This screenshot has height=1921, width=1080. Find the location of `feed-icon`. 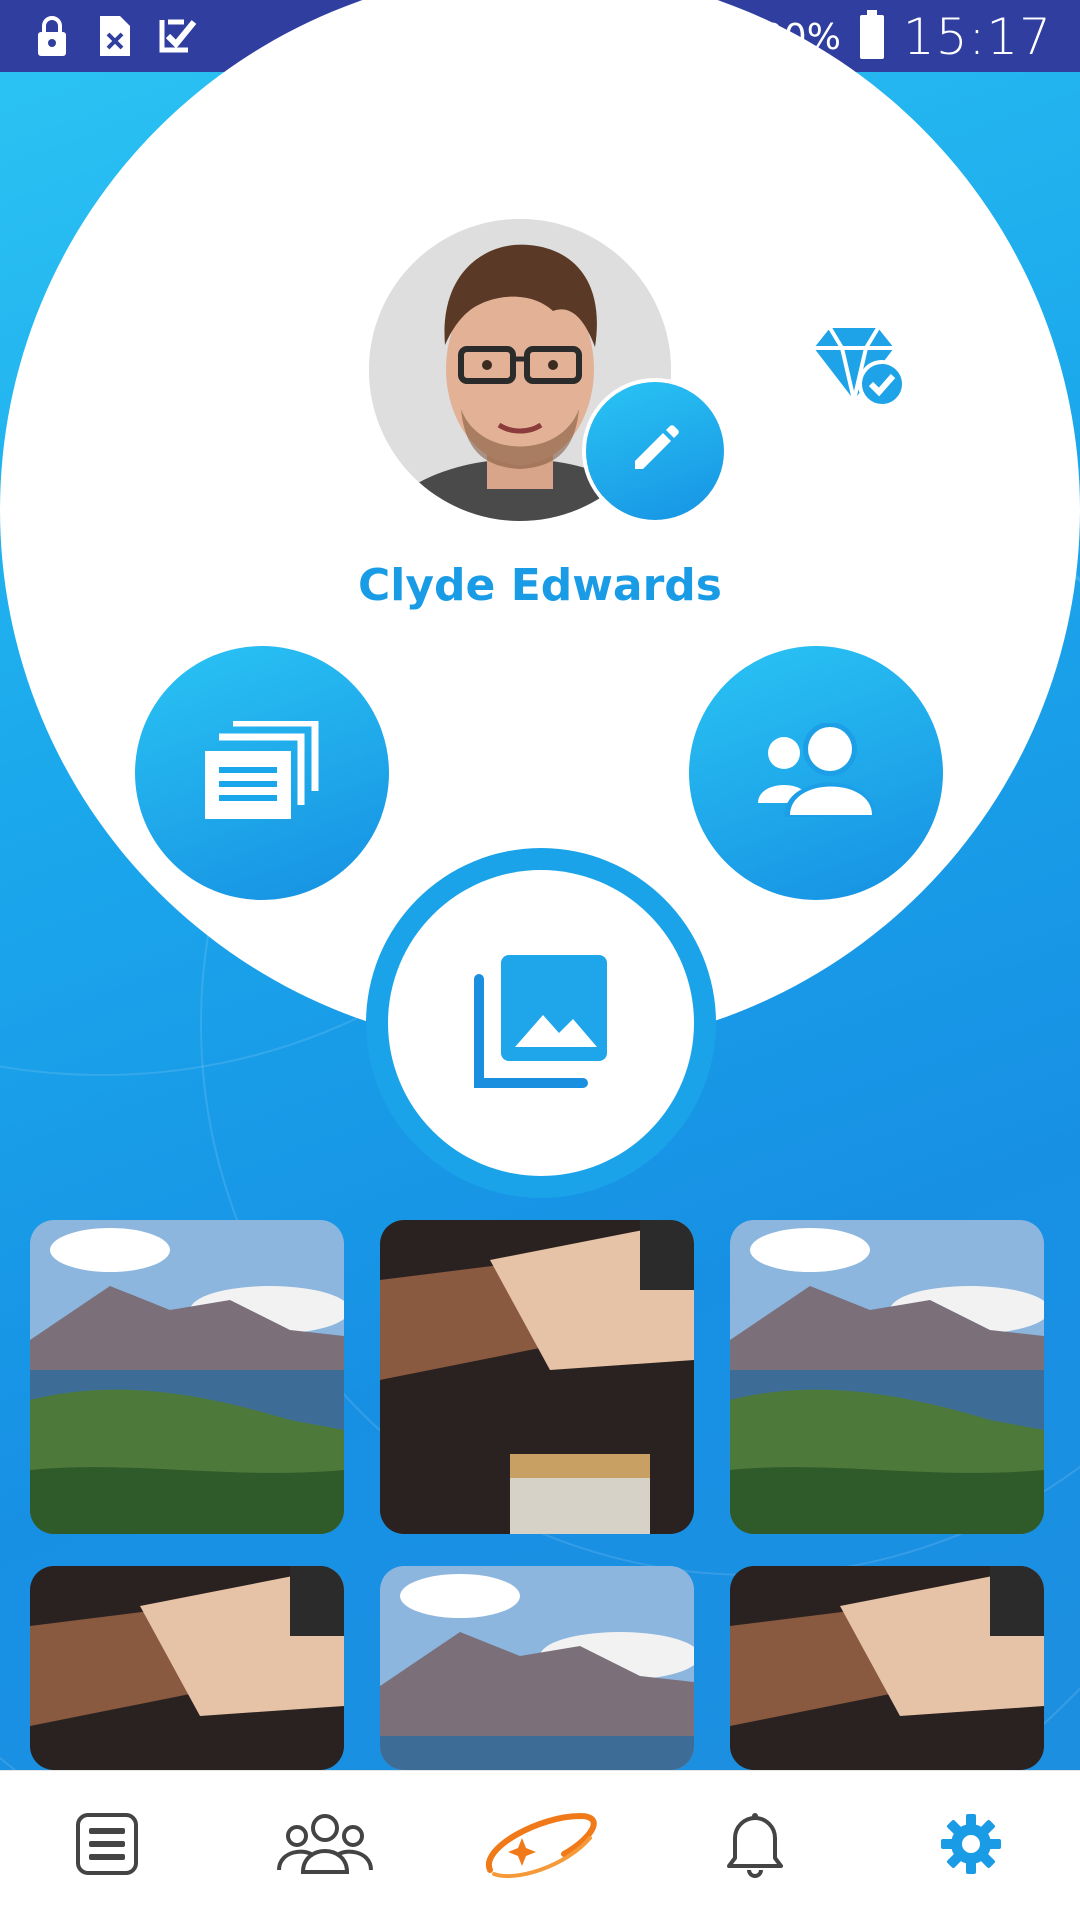

feed-icon is located at coordinates (107, 1846).